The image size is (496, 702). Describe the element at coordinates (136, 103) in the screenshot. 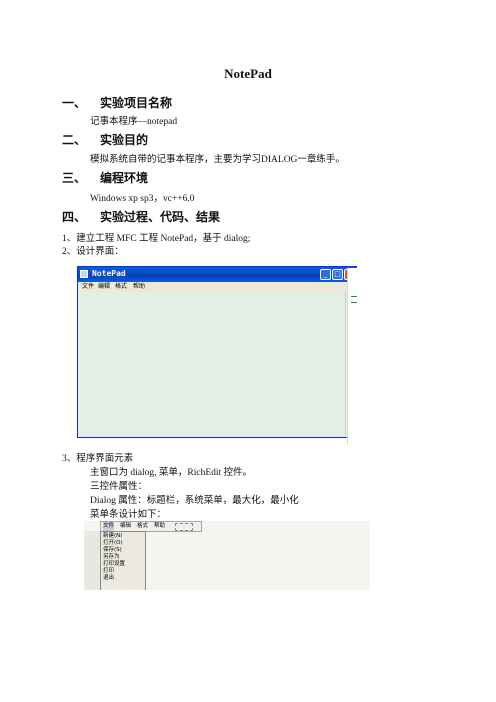

I see `section-1-title: 实验项目名称` at that location.